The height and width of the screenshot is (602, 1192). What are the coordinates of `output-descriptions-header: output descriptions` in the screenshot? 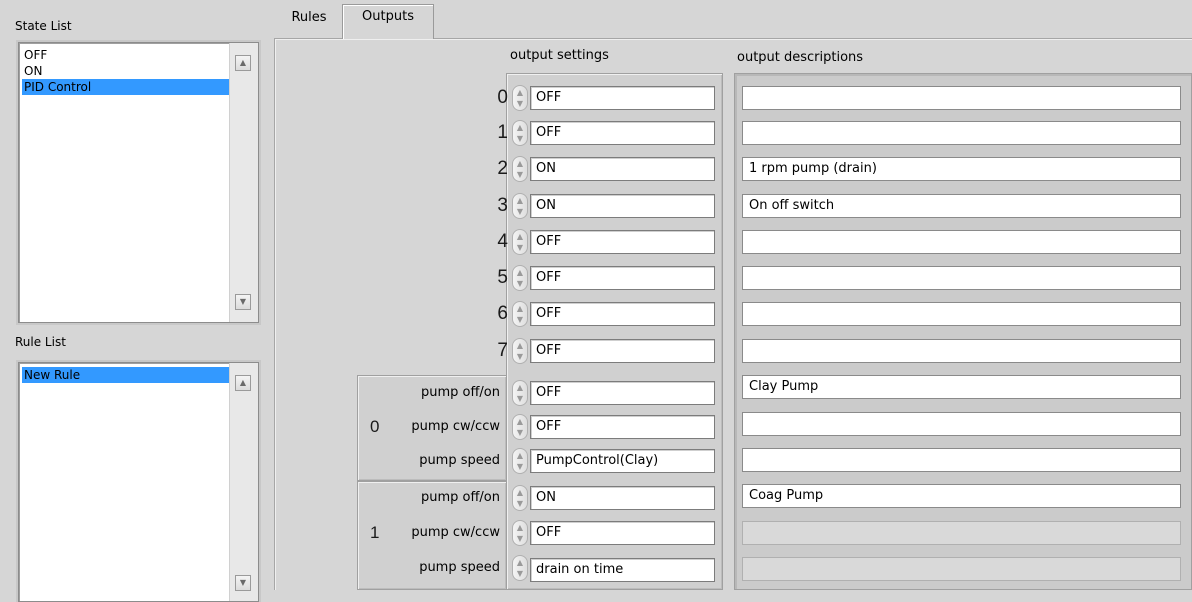 It's located at (800, 57).